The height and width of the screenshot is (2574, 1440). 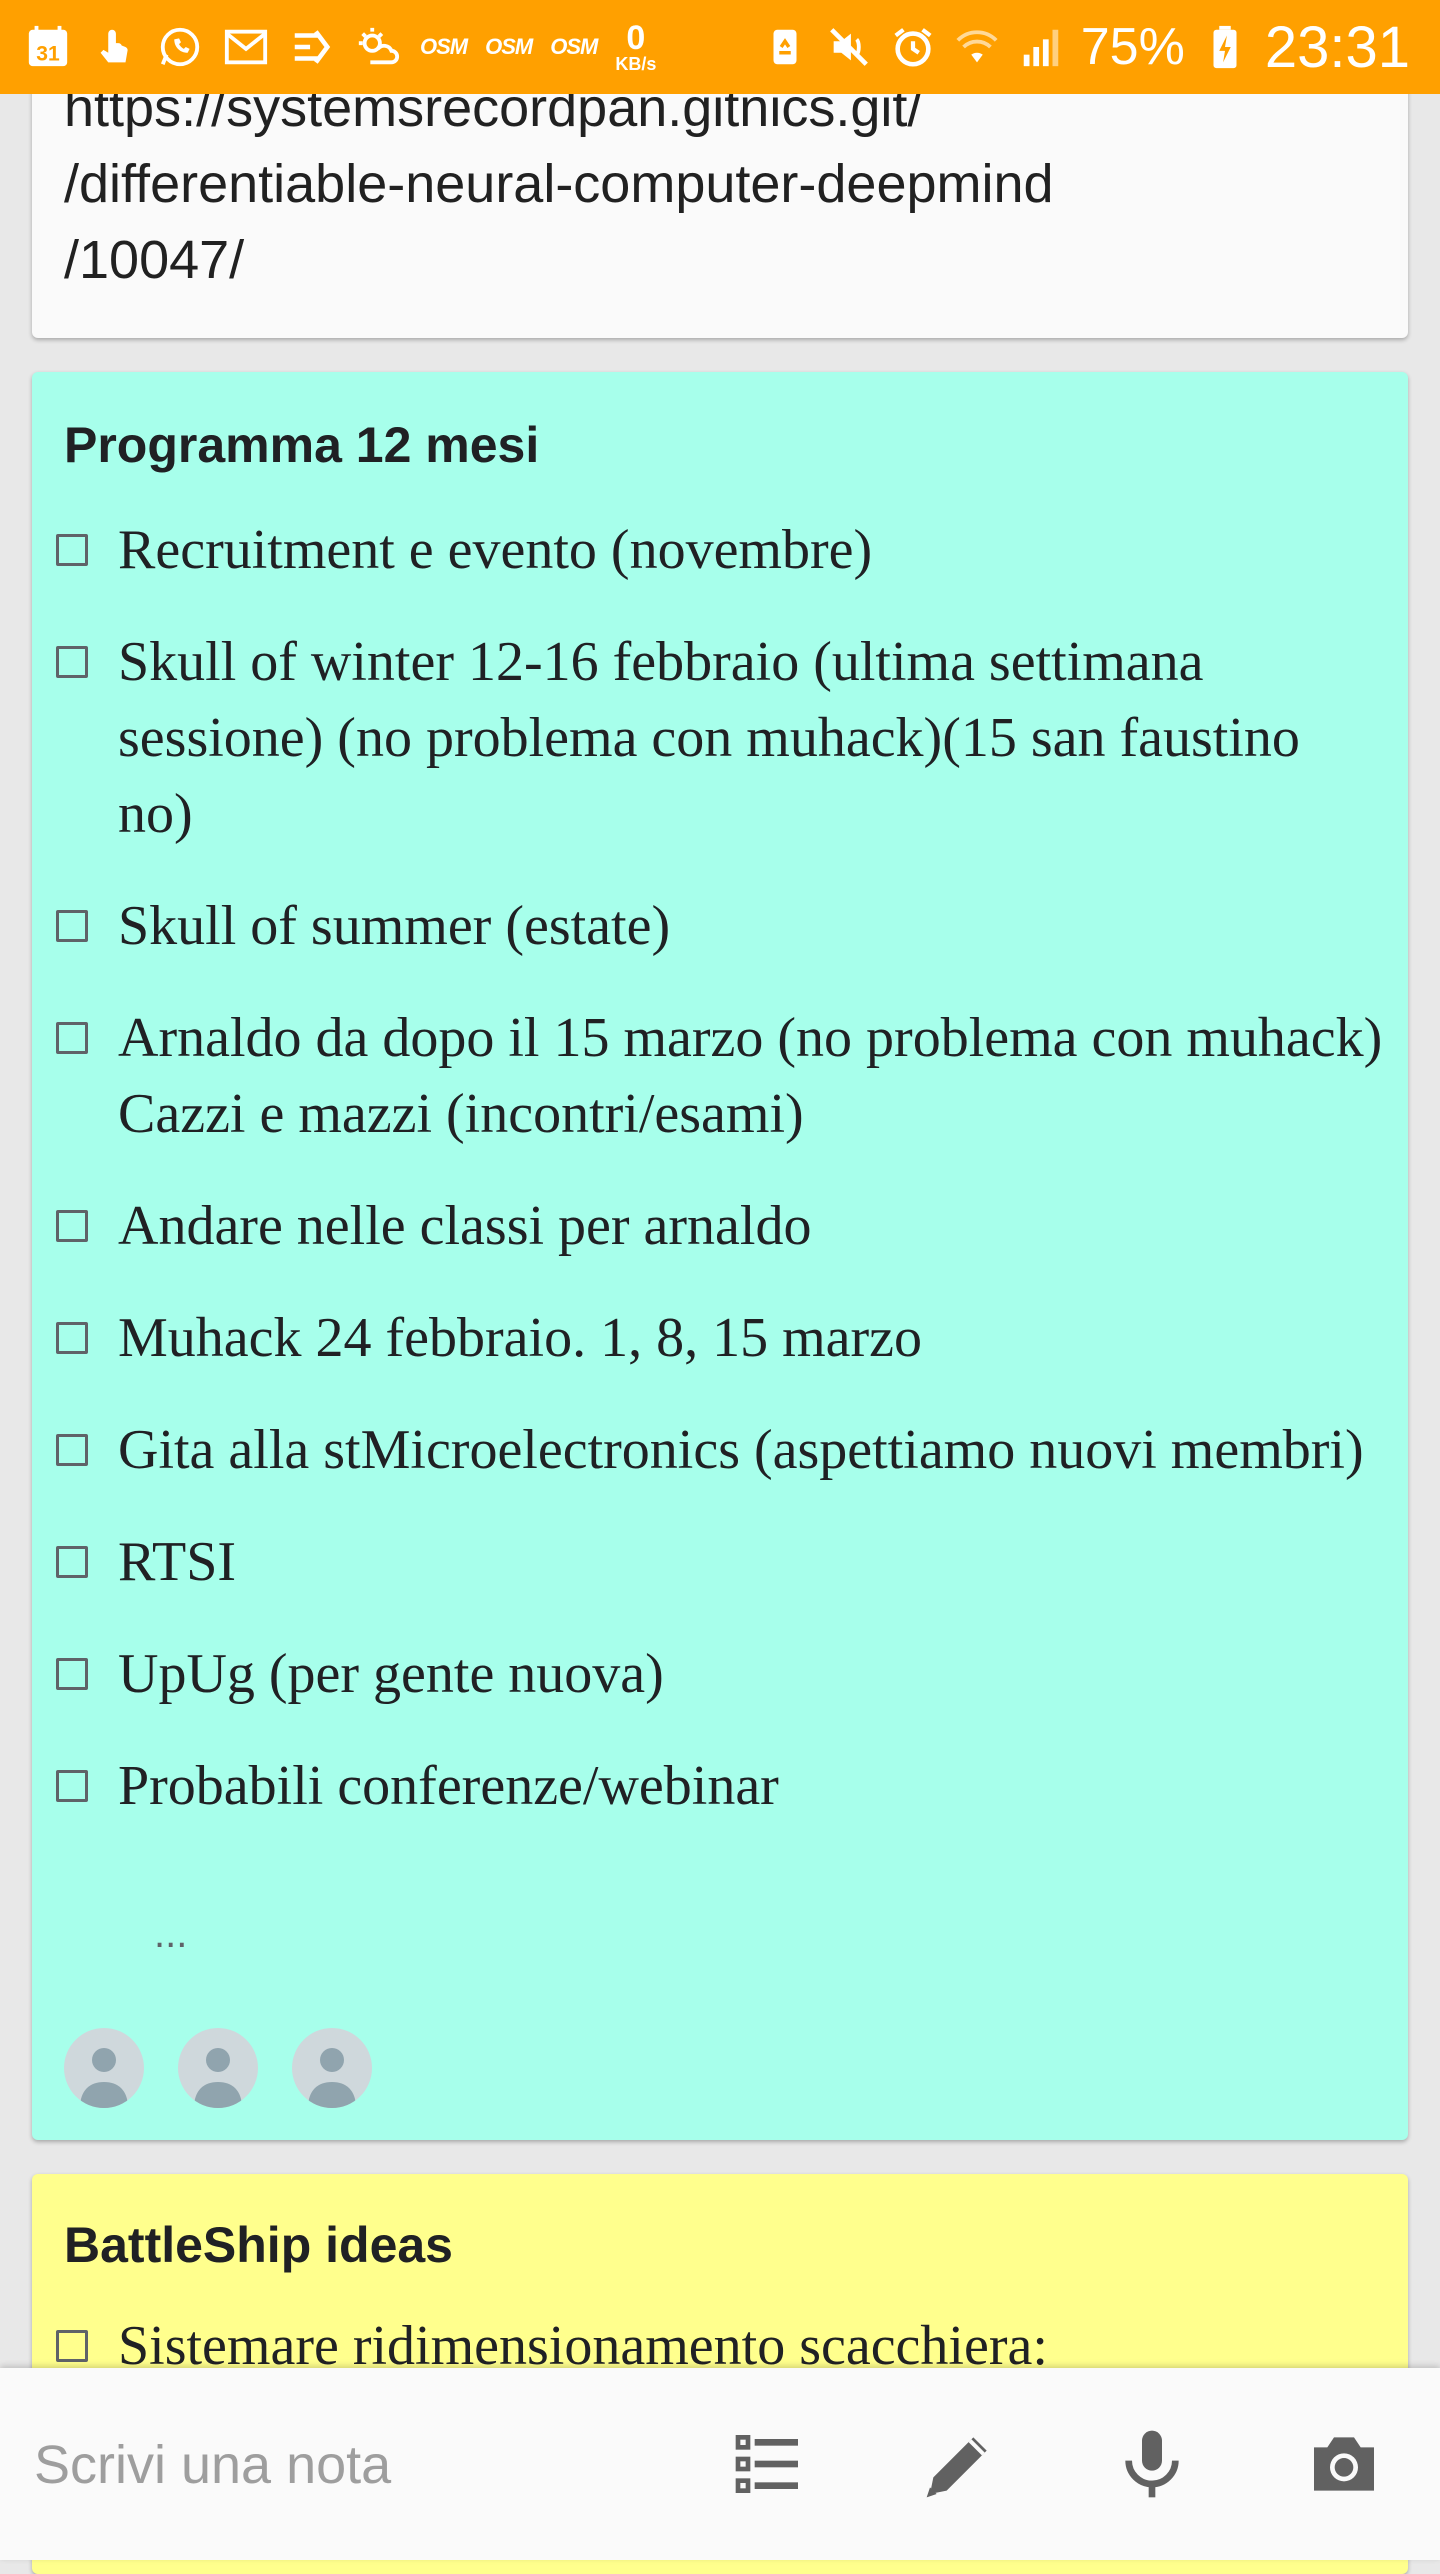 I want to click on battery-percent: 75%, so click(x=1132, y=47).